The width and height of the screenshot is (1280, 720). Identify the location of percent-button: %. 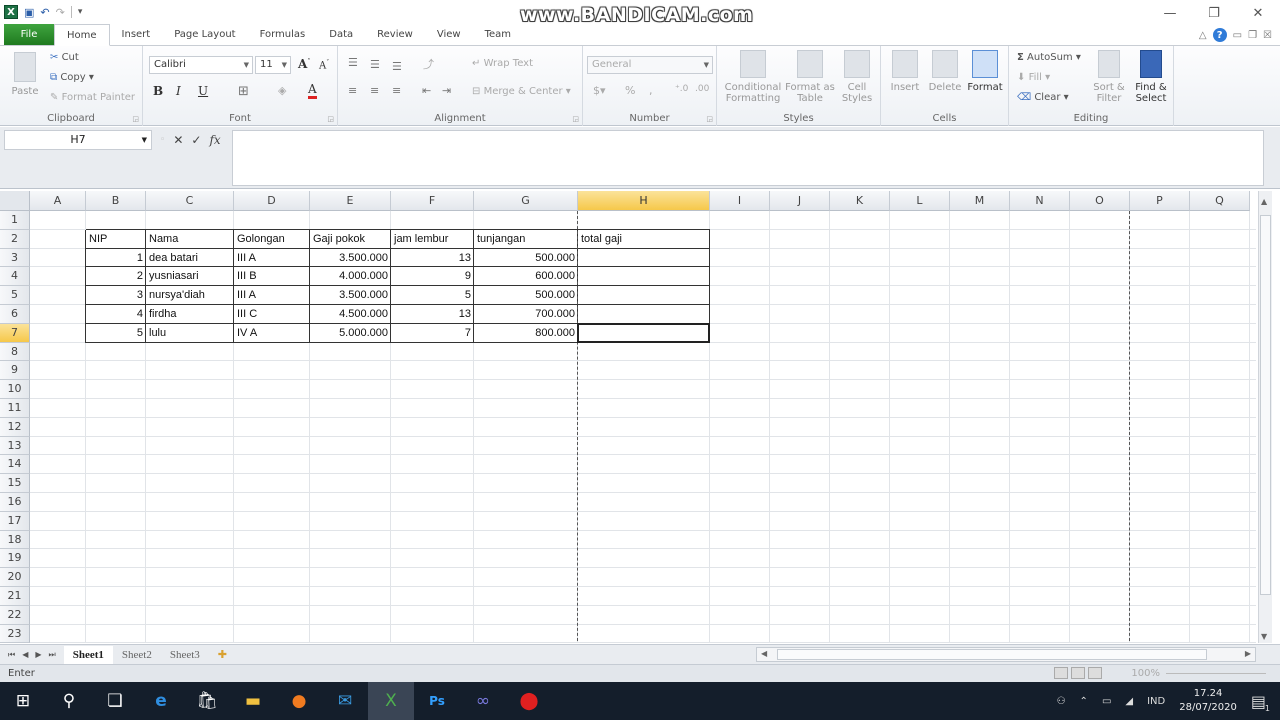
(630, 90).